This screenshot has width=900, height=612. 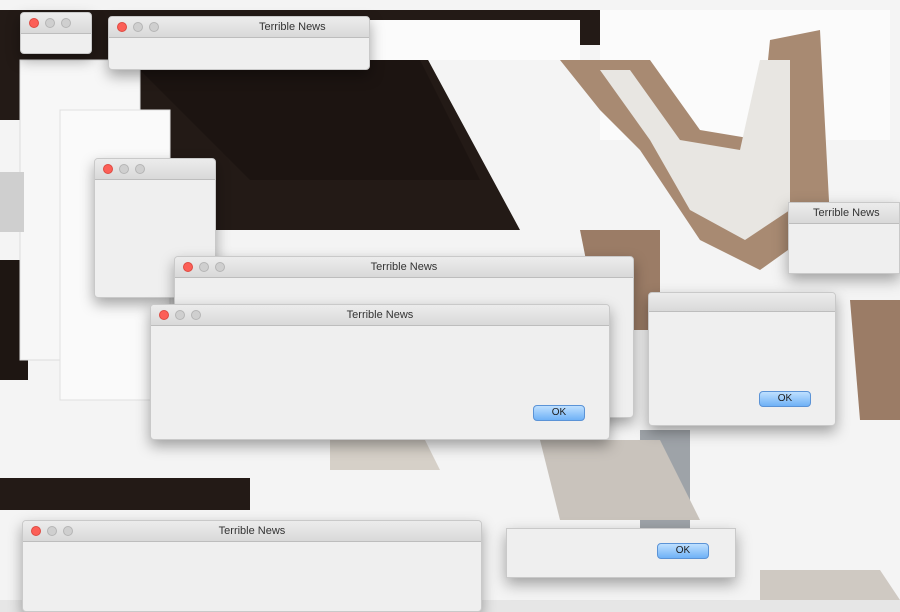 I want to click on ghost-window, so click(x=56, y=33).